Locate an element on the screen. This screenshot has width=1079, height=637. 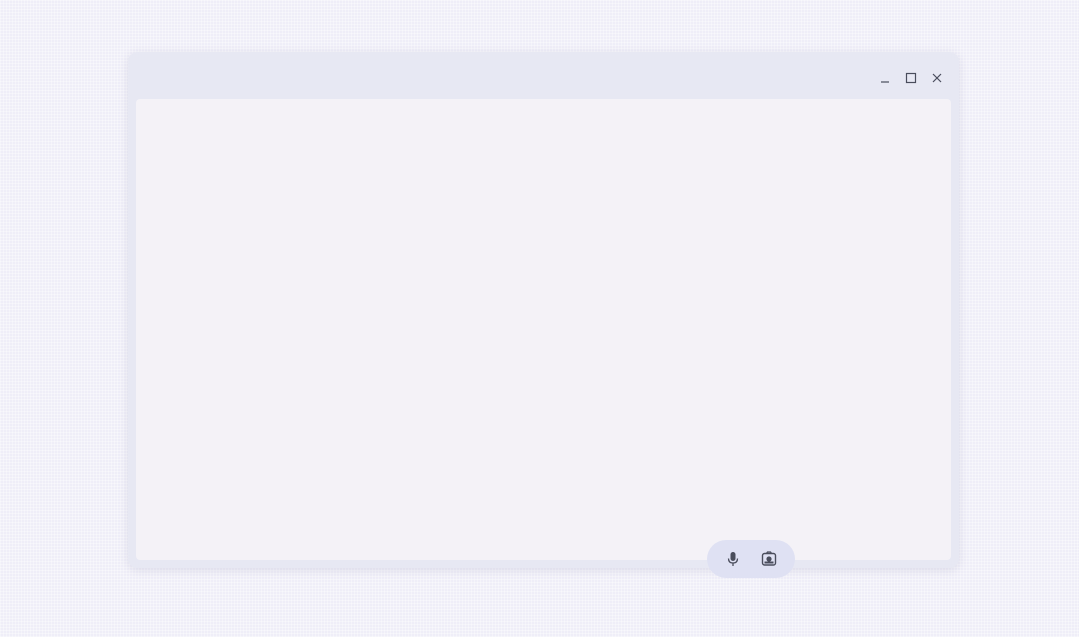
maximize-button is located at coordinates (911, 78).